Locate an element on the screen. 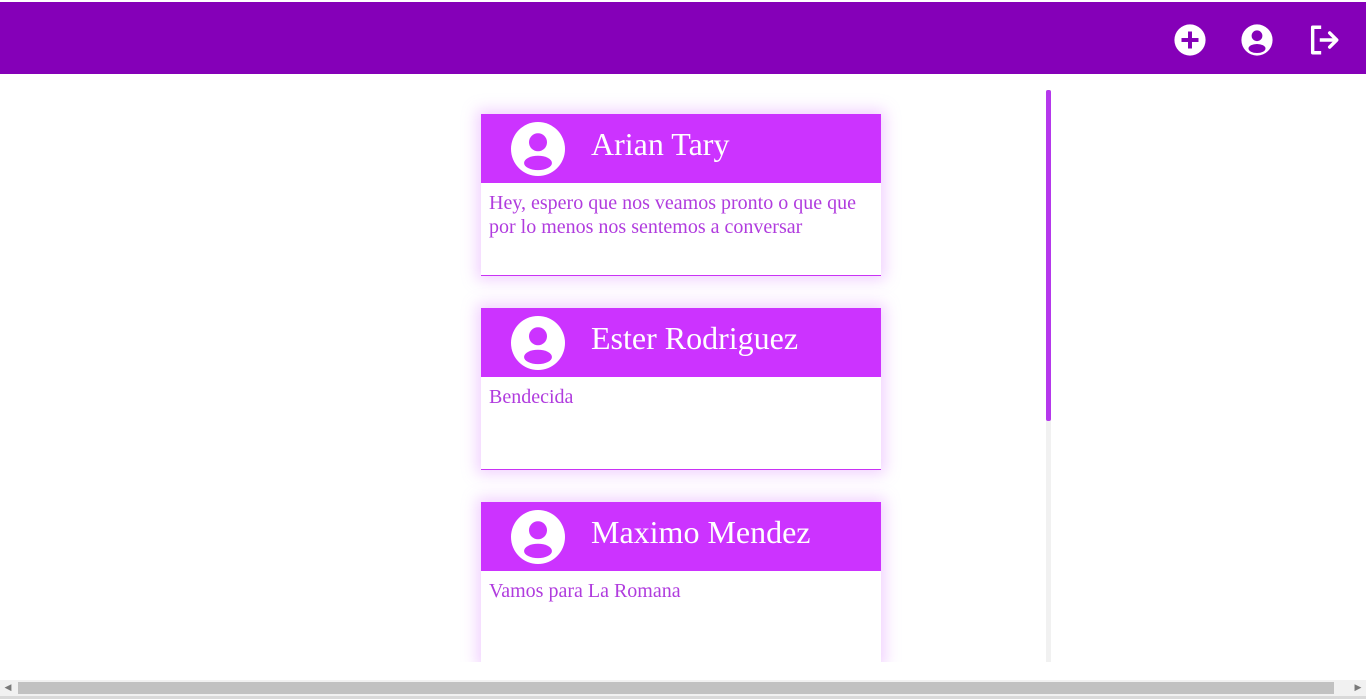 This screenshot has width=1366, height=699. feed-scrollbar is located at coordinates (1048, 376).